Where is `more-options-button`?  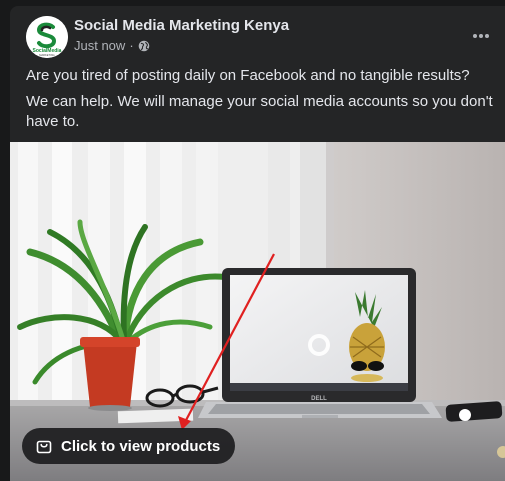
more-options-button is located at coordinates (481, 36).